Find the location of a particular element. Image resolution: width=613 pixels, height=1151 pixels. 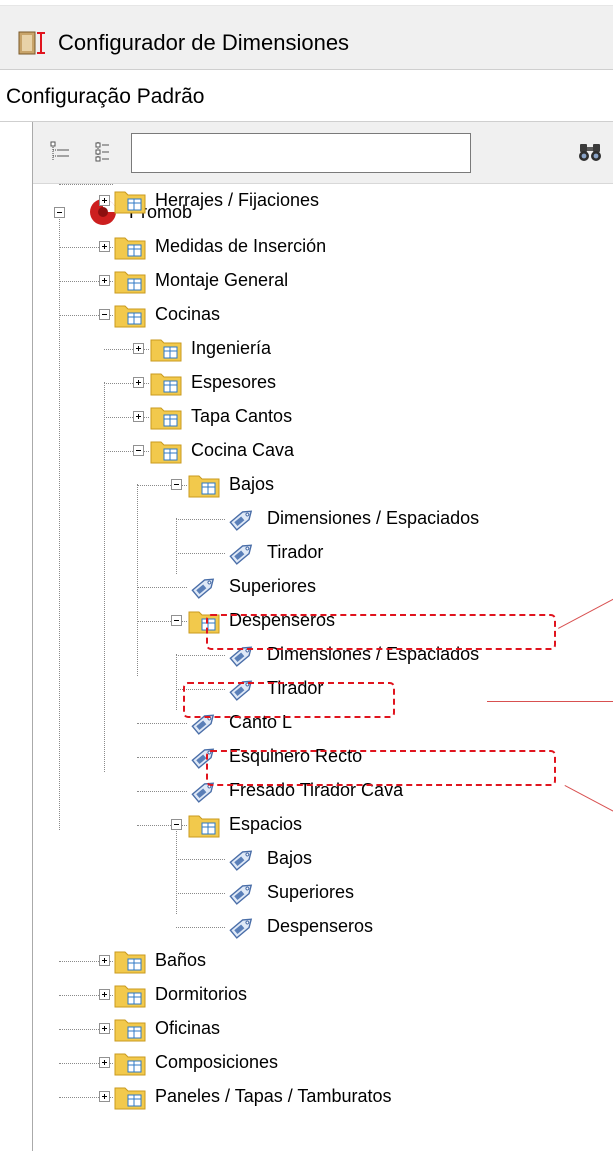

tree-node-label: Baños is located at coordinates (181, 960).